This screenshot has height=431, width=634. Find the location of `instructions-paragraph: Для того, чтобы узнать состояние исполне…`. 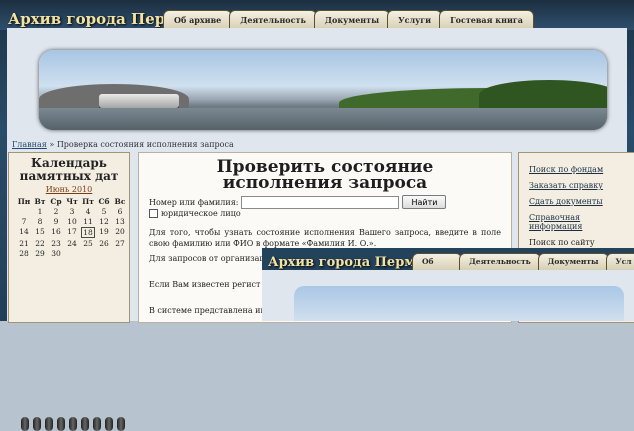

instructions-paragraph: Для того, чтобы узнать состояние исполне… is located at coordinates (325, 238).